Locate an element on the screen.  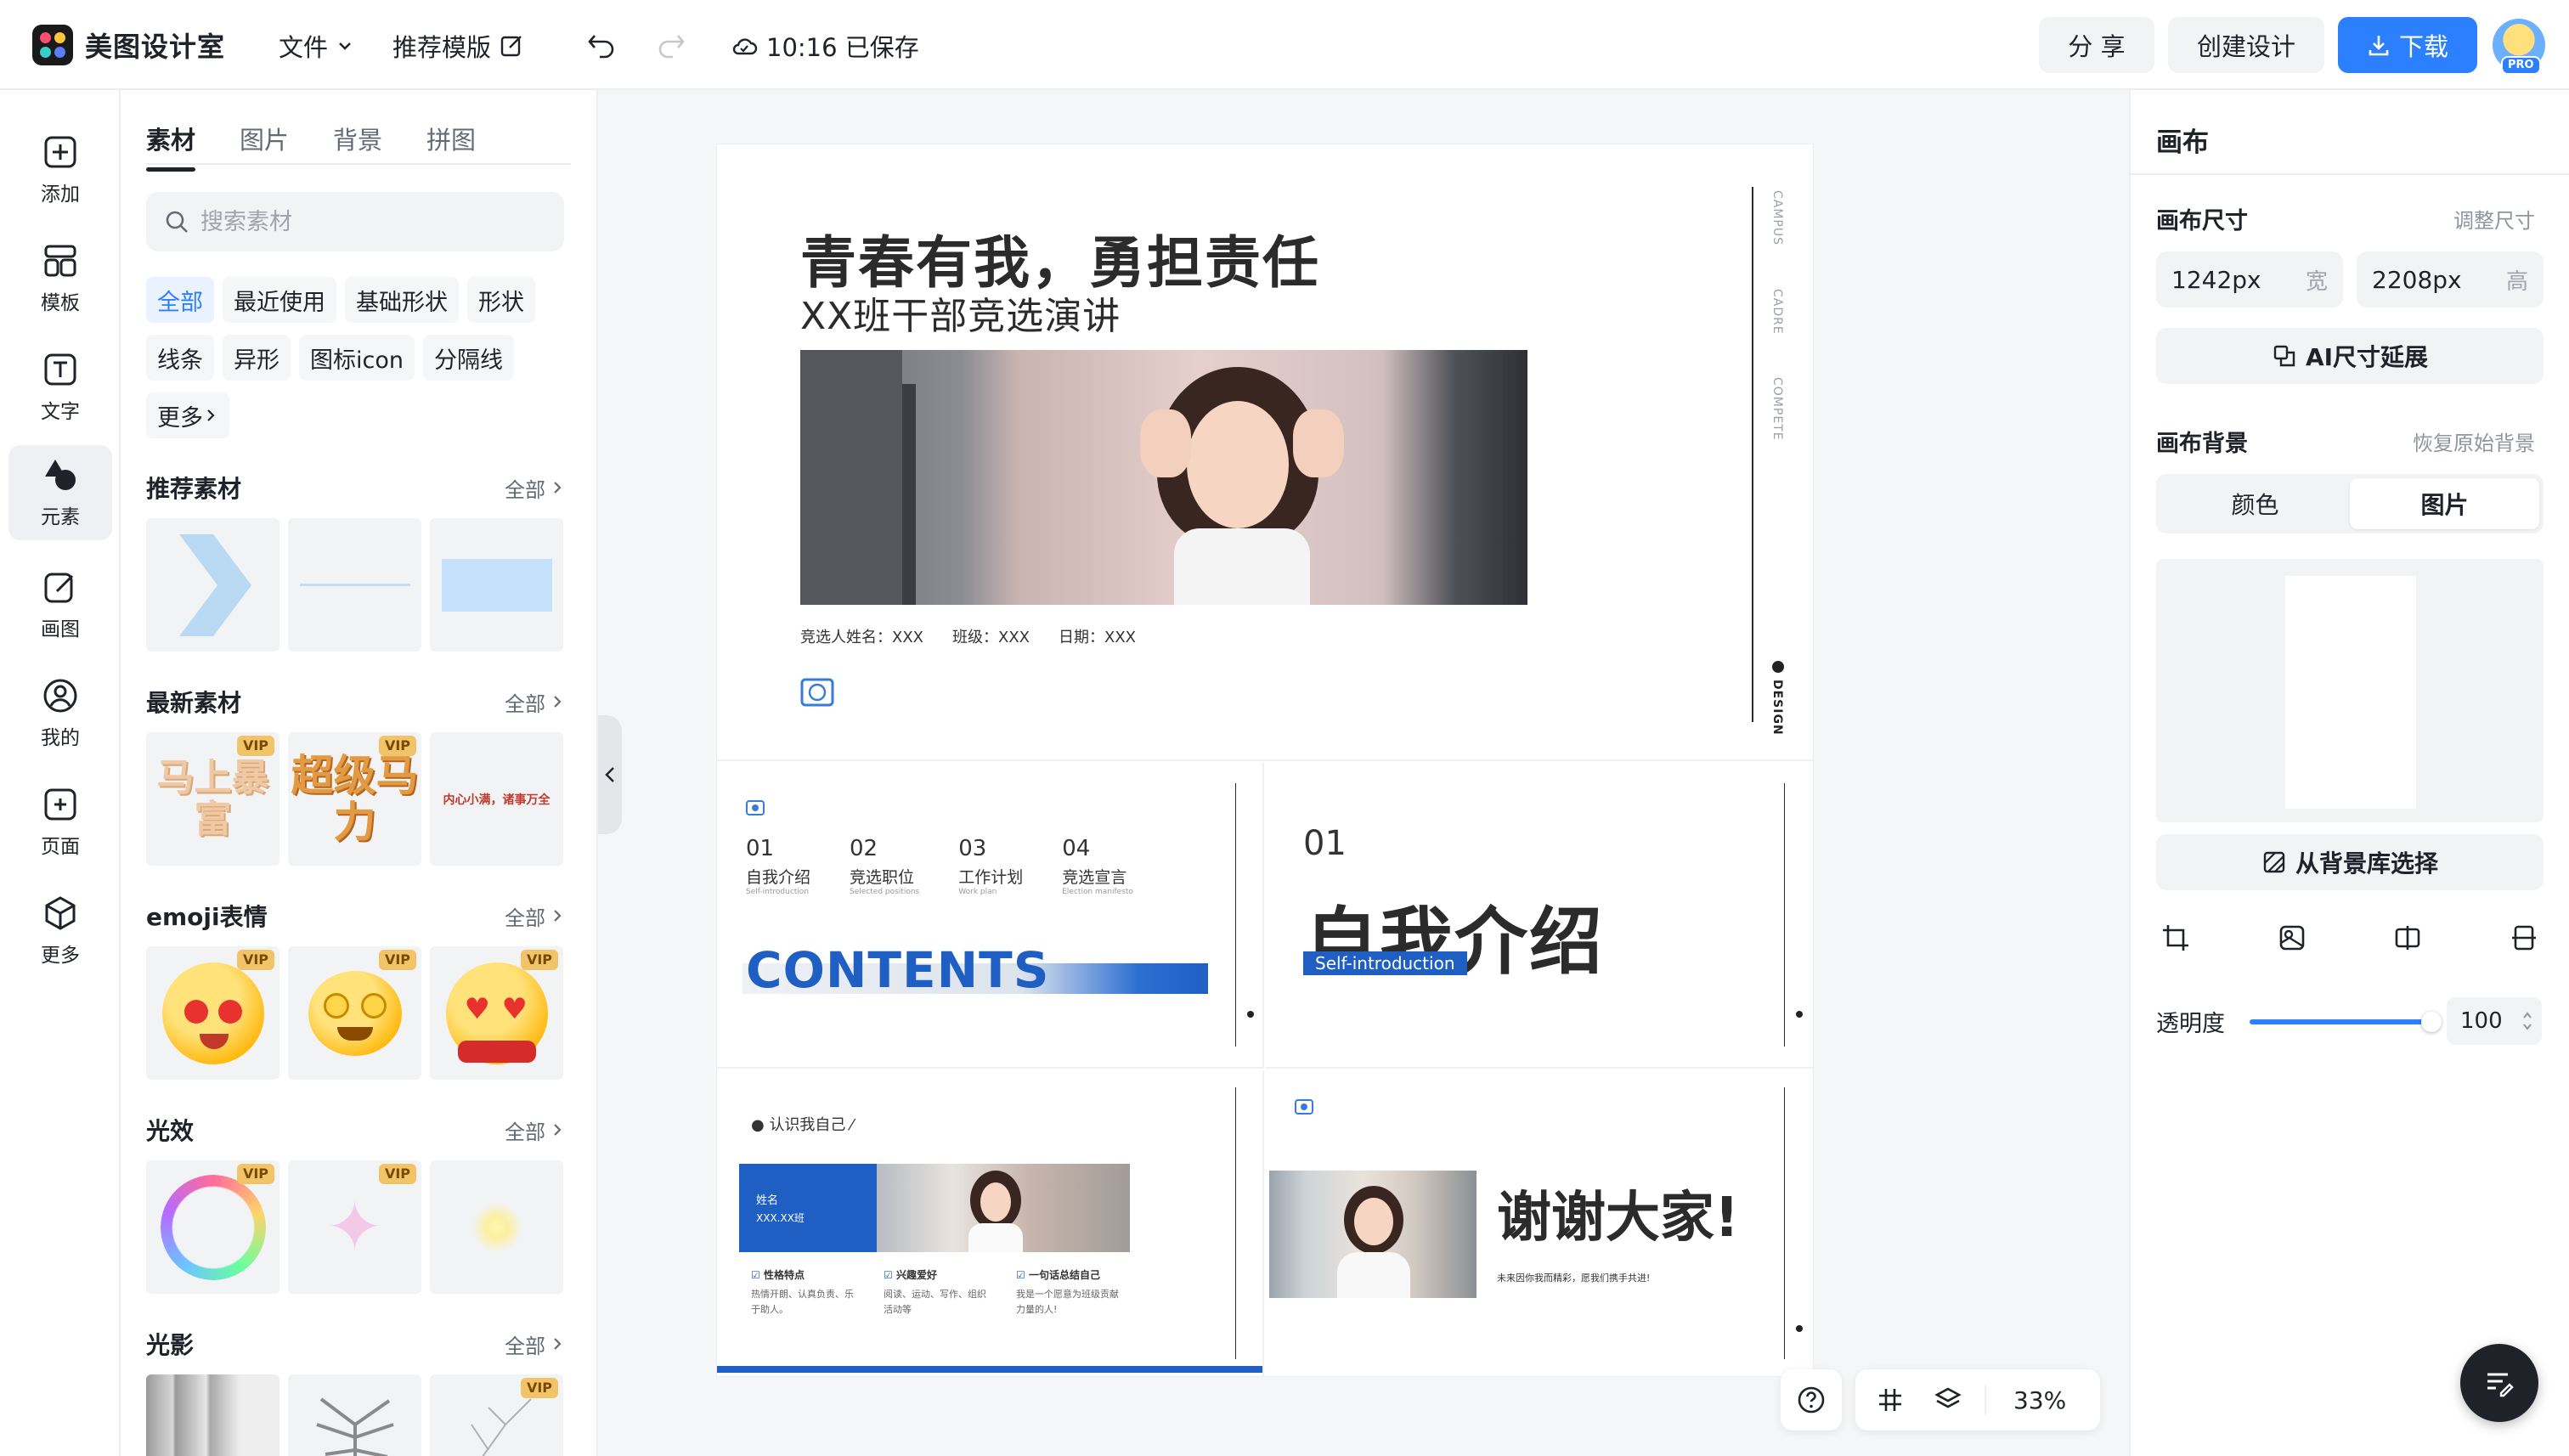
material-thumb-rich: VIP 马上暴富 is located at coordinates (213, 799).